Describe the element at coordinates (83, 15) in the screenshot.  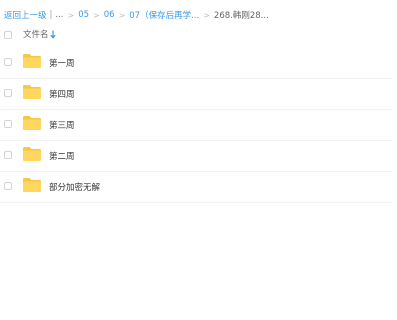
I see `breadcrumb-item-05: 05` at that location.